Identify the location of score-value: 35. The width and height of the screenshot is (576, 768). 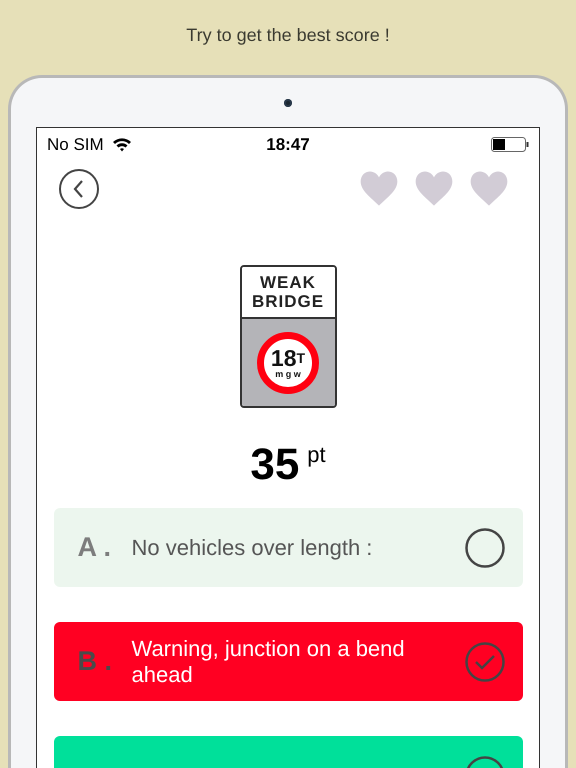
(275, 465).